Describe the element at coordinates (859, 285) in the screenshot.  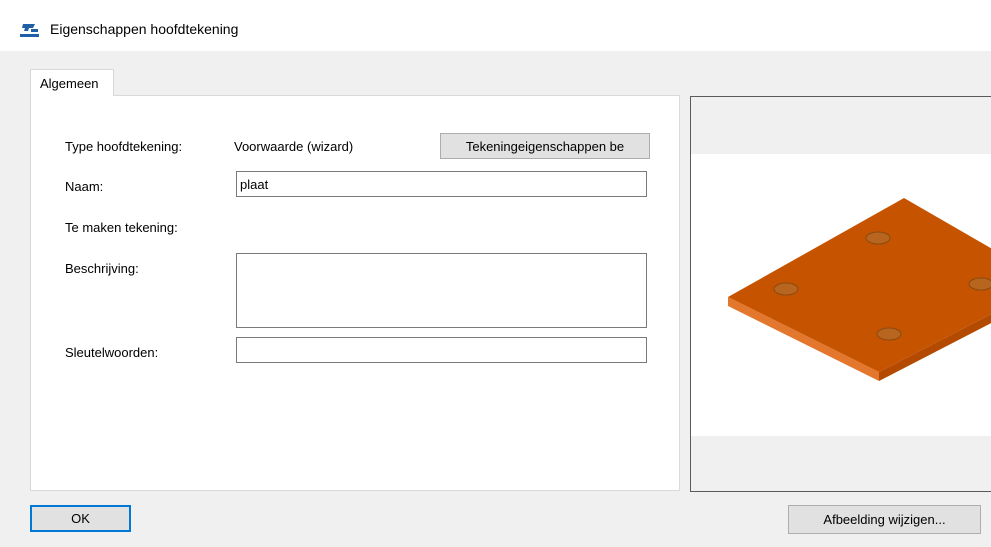
I see `plate-top-face` at that location.